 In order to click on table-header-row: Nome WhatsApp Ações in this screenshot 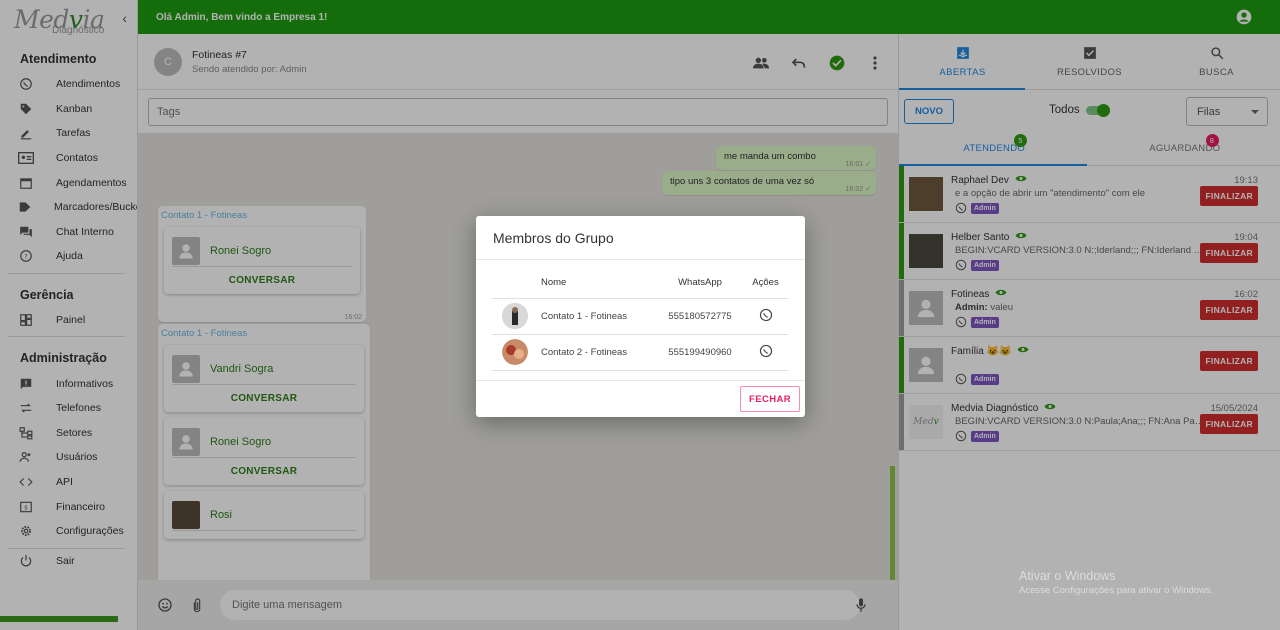, I will do `click(640, 283)`.